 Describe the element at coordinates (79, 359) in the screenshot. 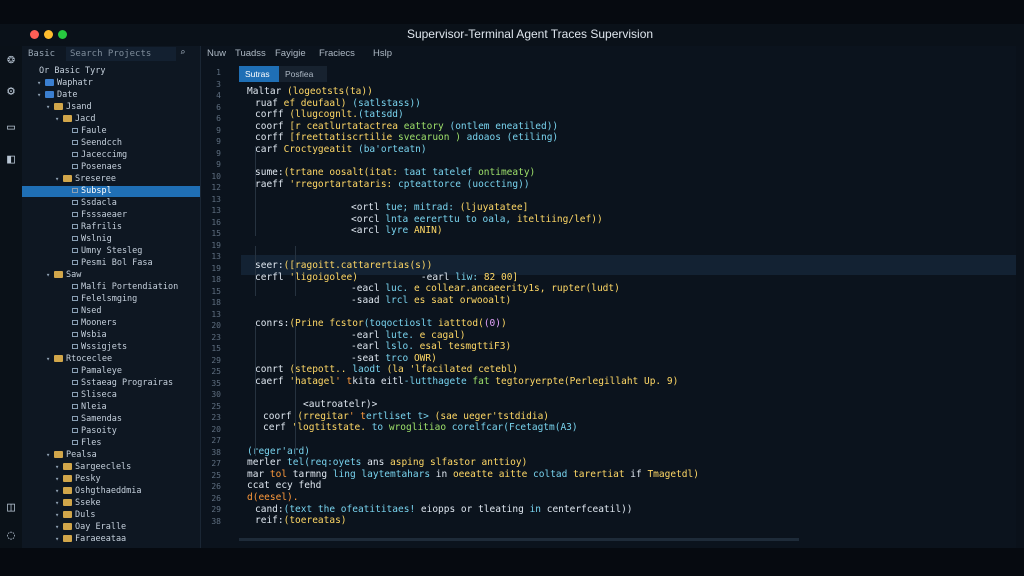

I see `tree-item: ▾ Rtoceclee` at that location.